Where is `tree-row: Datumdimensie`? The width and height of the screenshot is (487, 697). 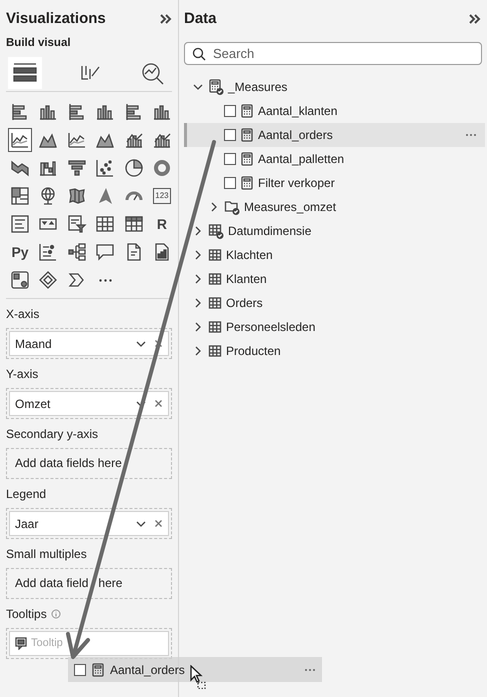 tree-row: Datumdimensie is located at coordinates (334, 231).